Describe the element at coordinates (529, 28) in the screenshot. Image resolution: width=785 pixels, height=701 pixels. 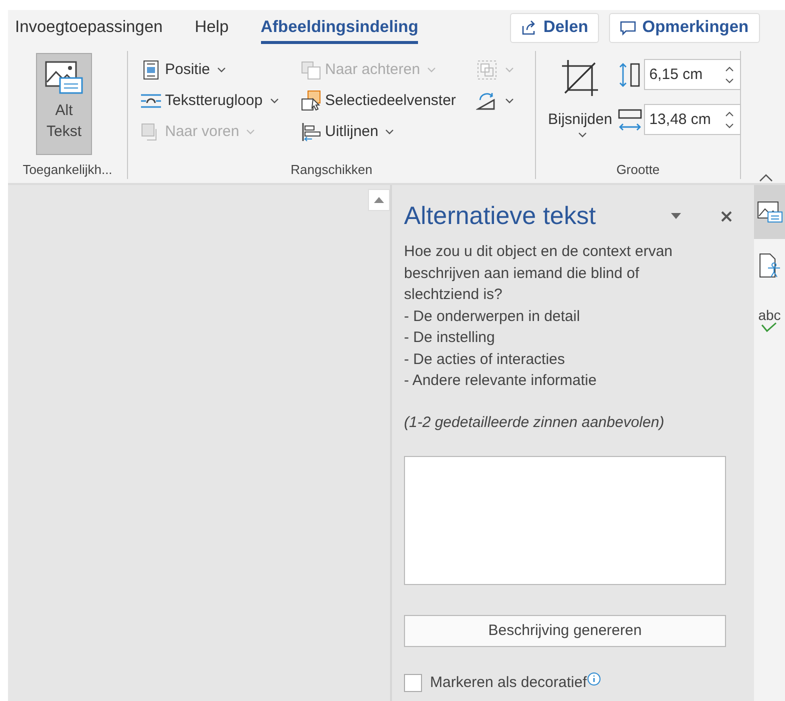
I see `share-icon` at that location.